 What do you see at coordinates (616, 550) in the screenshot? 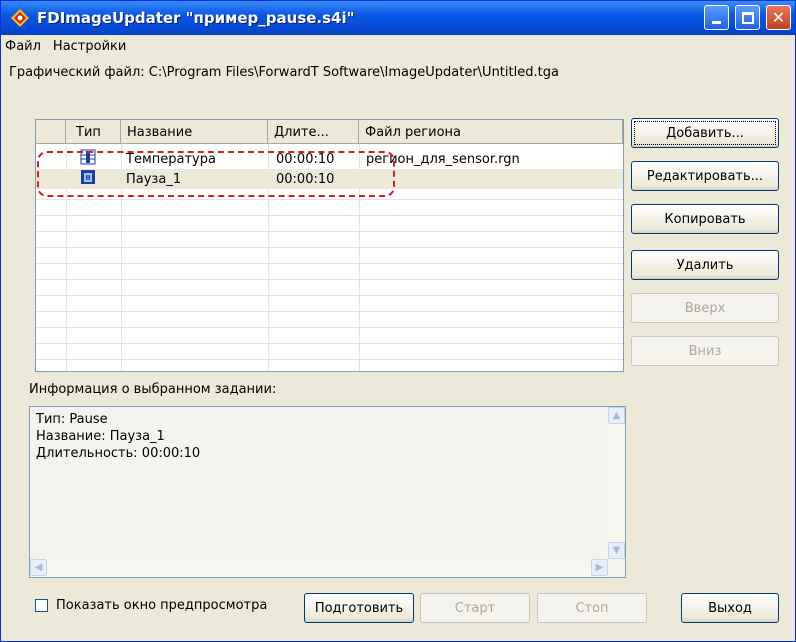
I see `scroll-down-icon: ▼` at bounding box center [616, 550].